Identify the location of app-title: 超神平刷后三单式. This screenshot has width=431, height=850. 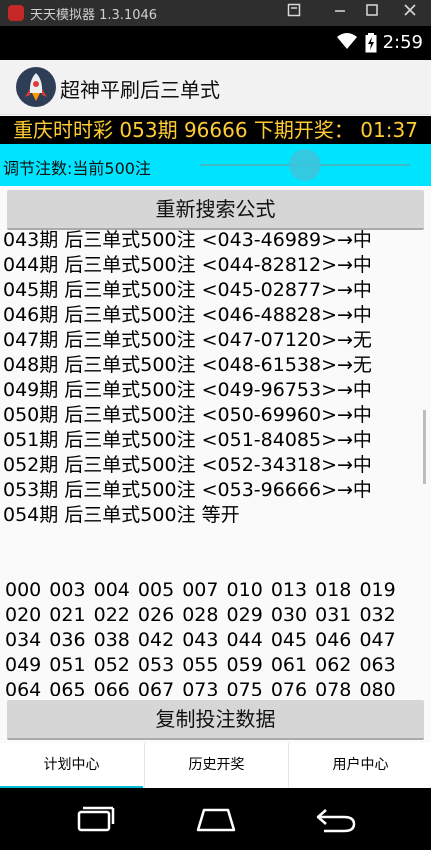
(140, 90).